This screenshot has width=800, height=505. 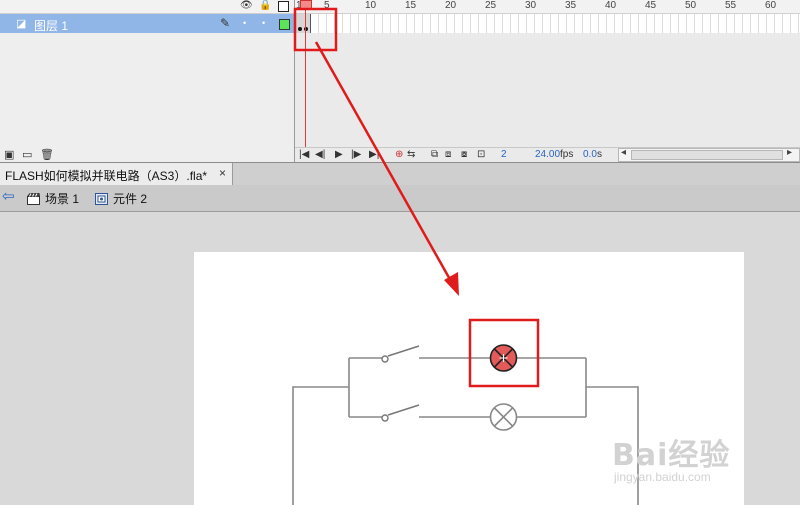 What do you see at coordinates (590, 154) in the screenshot?
I see `elapsed-time-value: 0.0` at bounding box center [590, 154].